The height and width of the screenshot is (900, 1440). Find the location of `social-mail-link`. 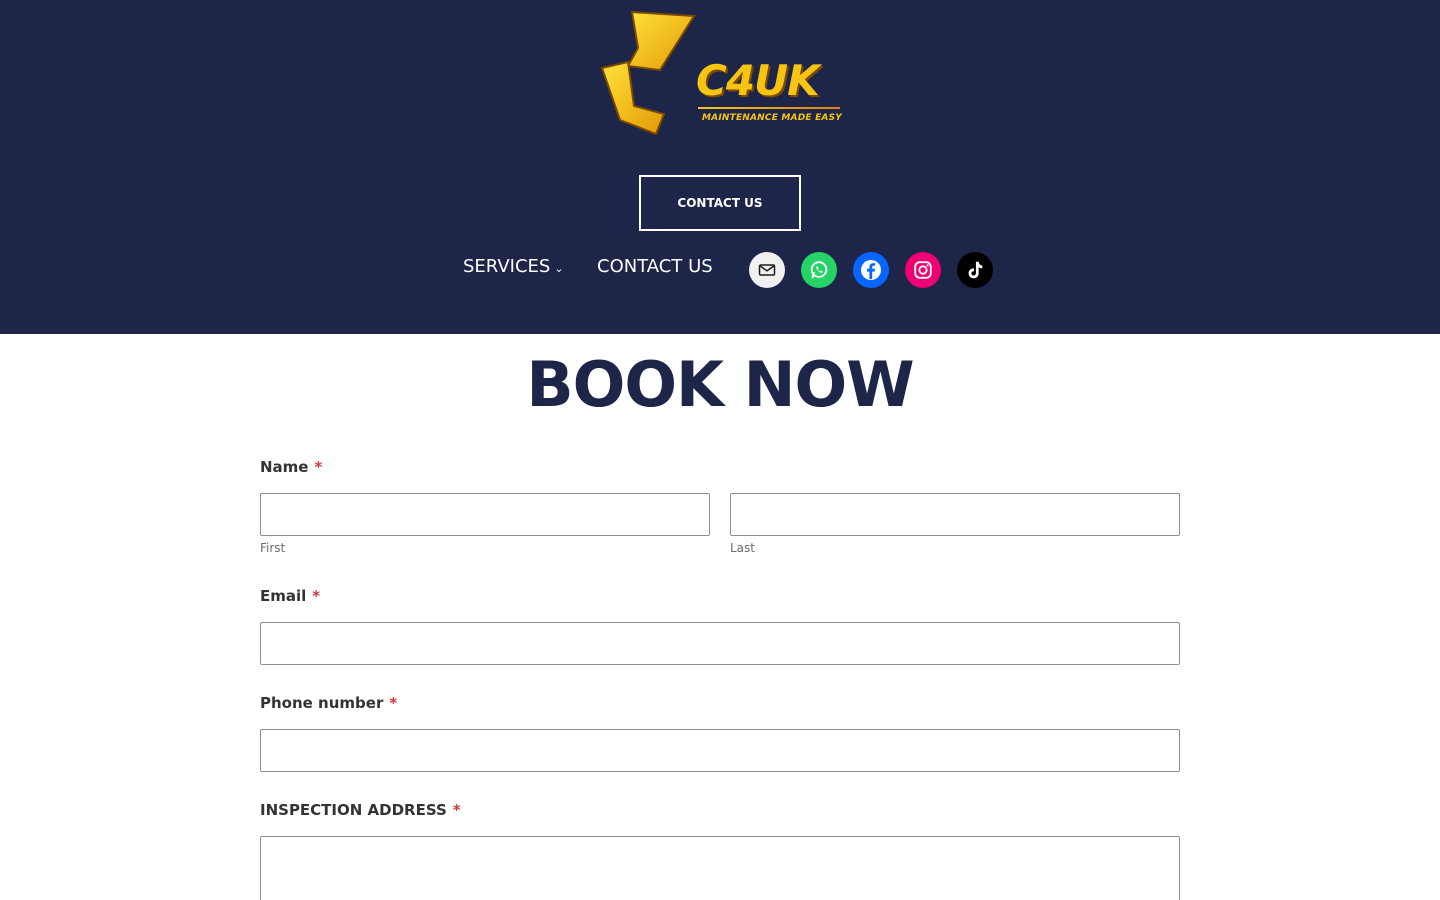

social-mail-link is located at coordinates (767, 270).